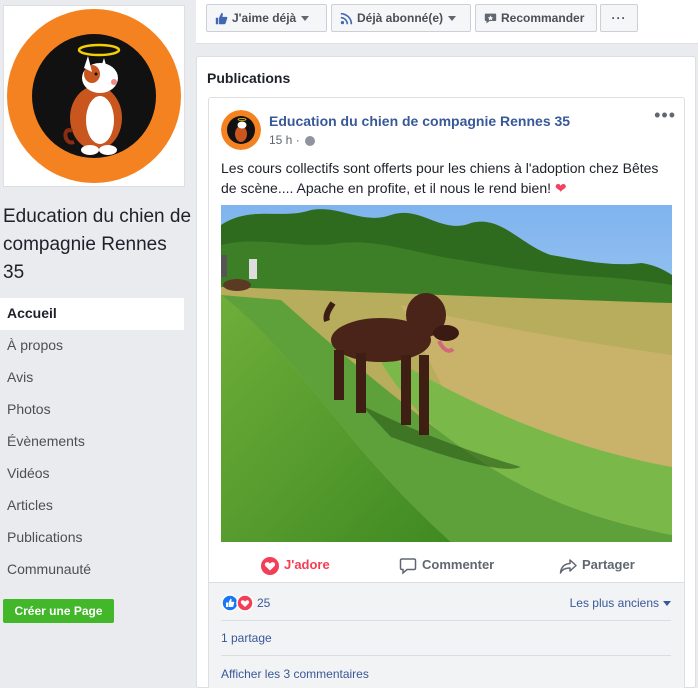  Describe the element at coordinates (58, 611) in the screenshot. I see `create-page-button: Créer une Page` at that location.